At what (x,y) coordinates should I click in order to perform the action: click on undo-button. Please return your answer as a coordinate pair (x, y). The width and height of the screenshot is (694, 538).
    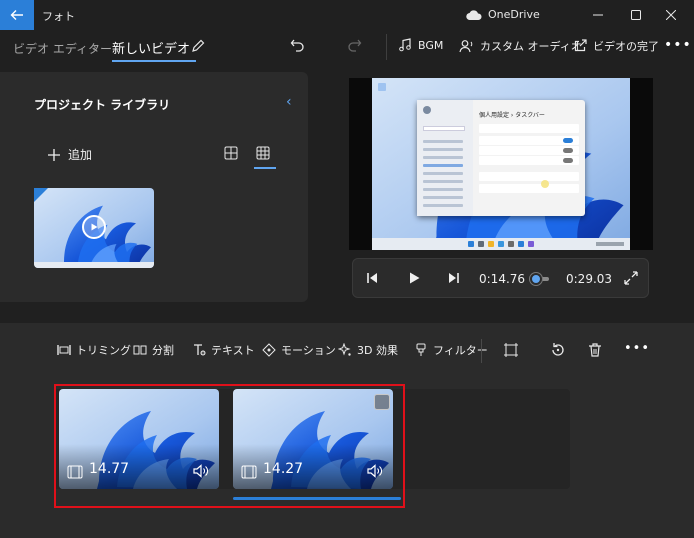
    Looking at the image, I should click on (298, 46).